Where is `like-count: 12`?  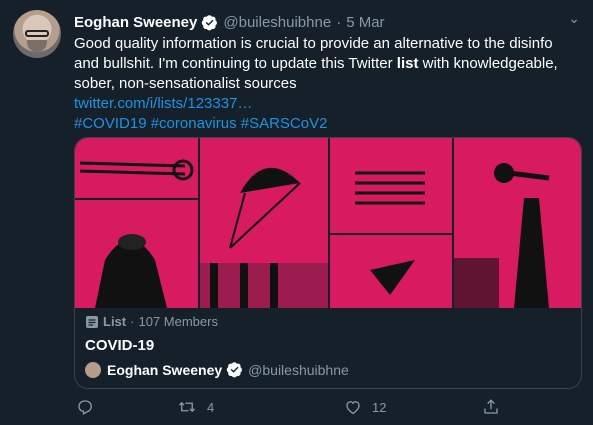
like-count: 12 is located at coordinates (379, 407).